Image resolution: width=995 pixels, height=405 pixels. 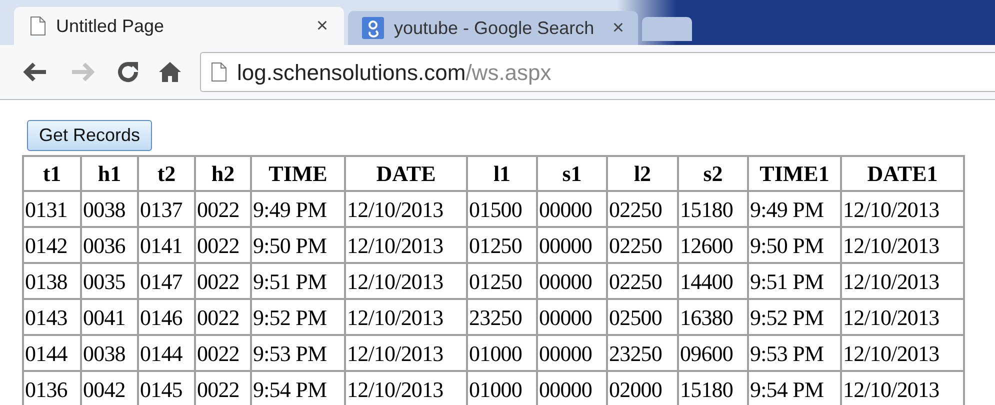 What do you see at coordinates (713, 173) in the screenshot?
I see `column-header: s2` at bounding box center [713, 173].